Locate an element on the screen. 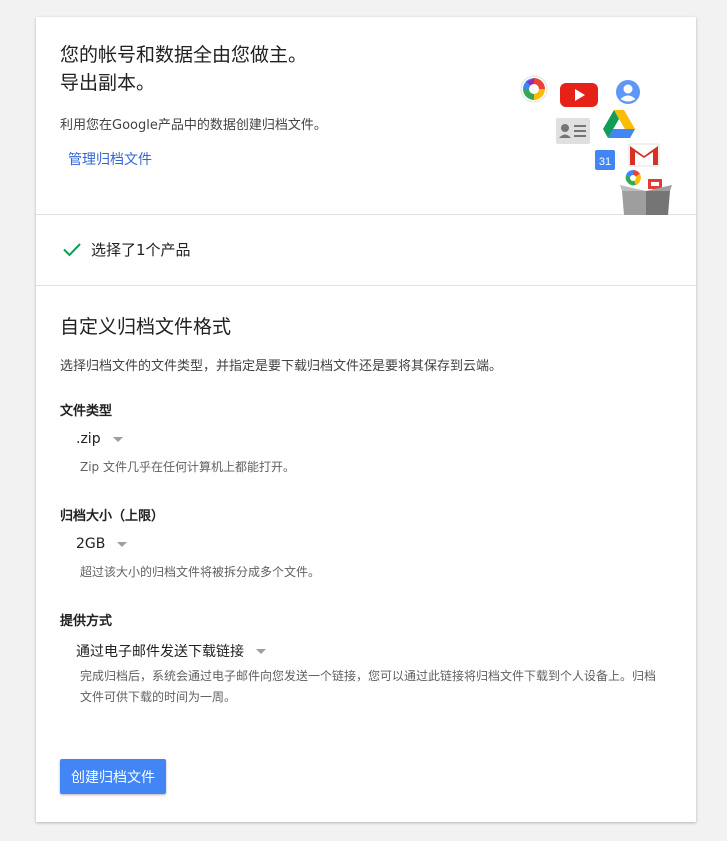  contacts-icon is located at coordinates (573, 131).